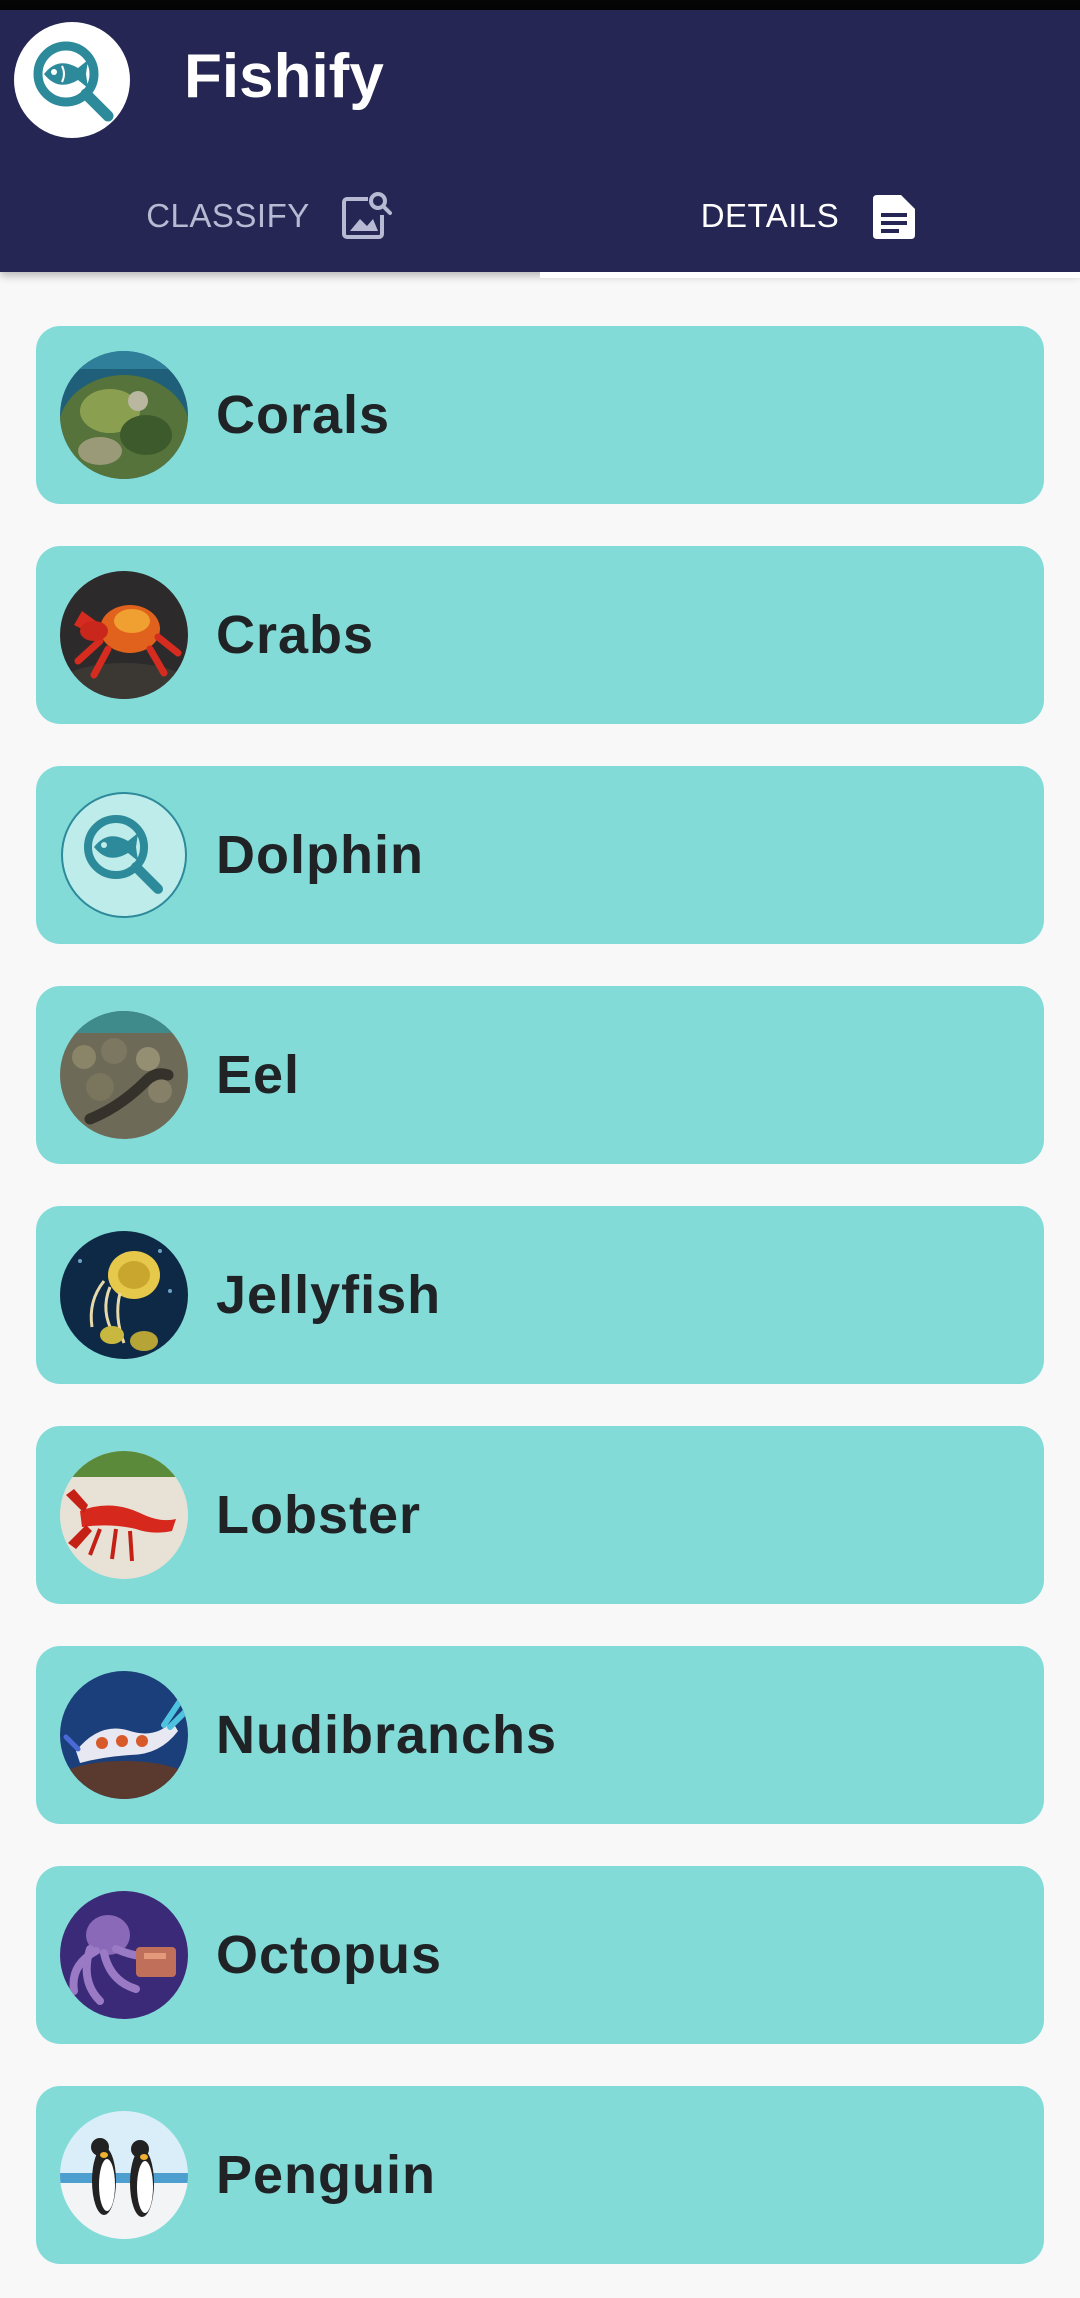 The image size is (1080, 2298). What do you see at coordinates (770, 215) in the screenshot?
I see `tab-details-label: DETAILS` at bounding box center [770, 215].